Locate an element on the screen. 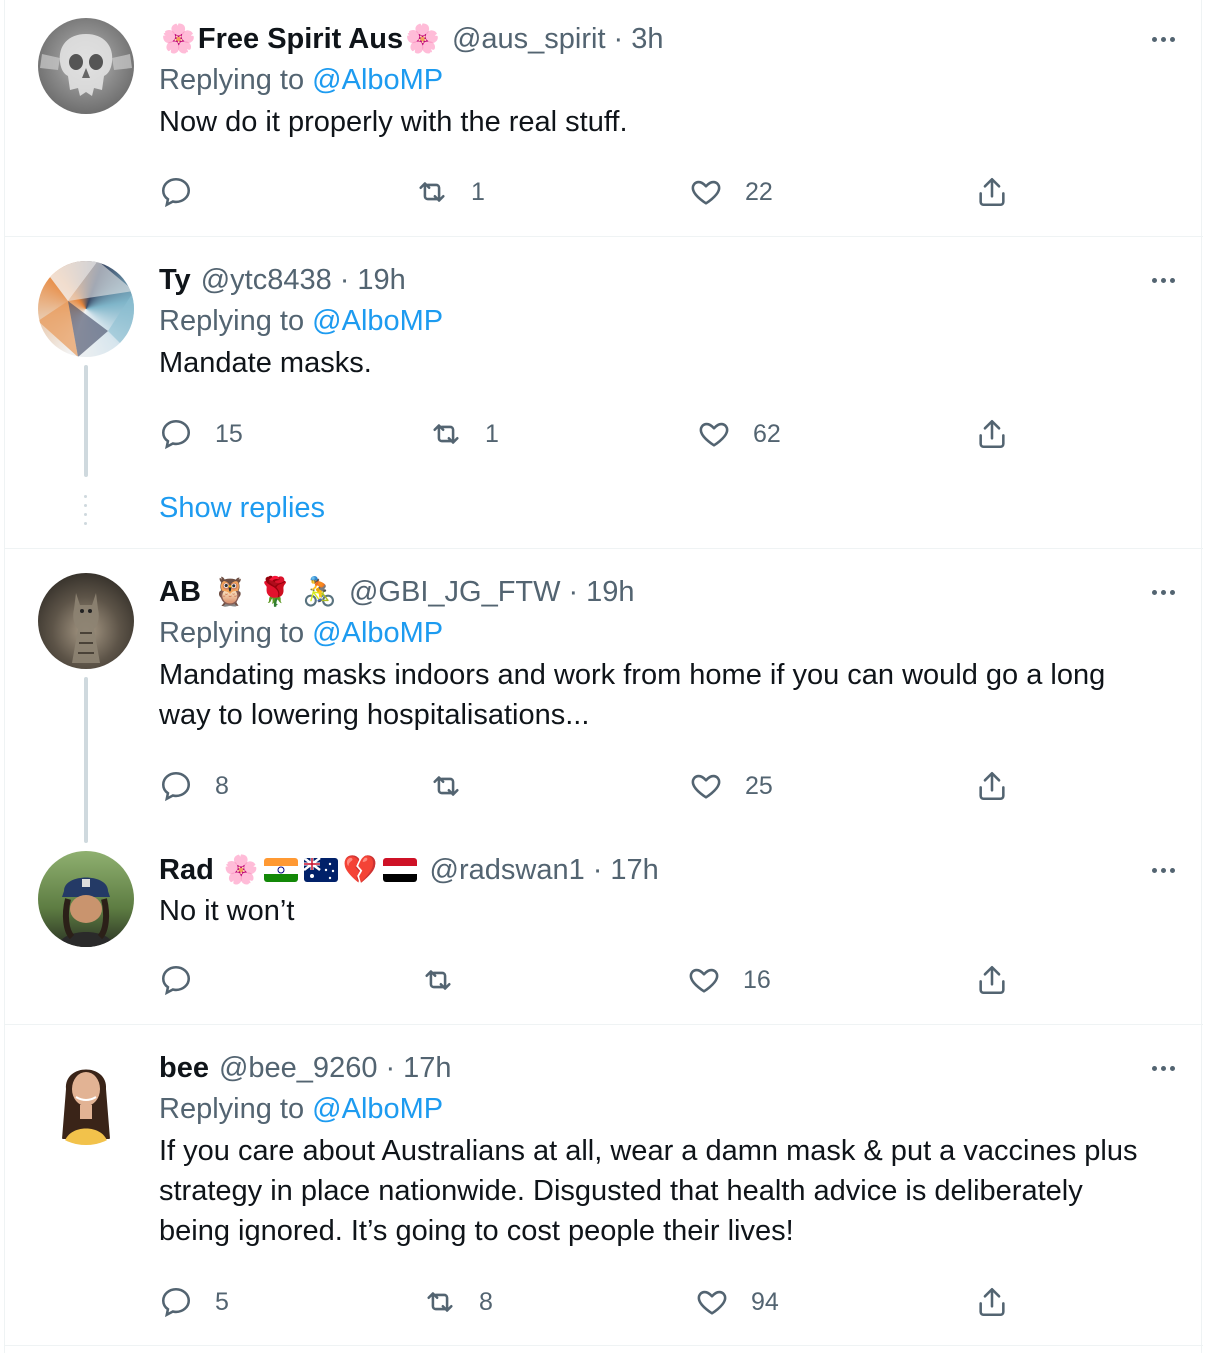  tweet-text: Now do it properly with the real stuff. is located at coordinates (393, 122).